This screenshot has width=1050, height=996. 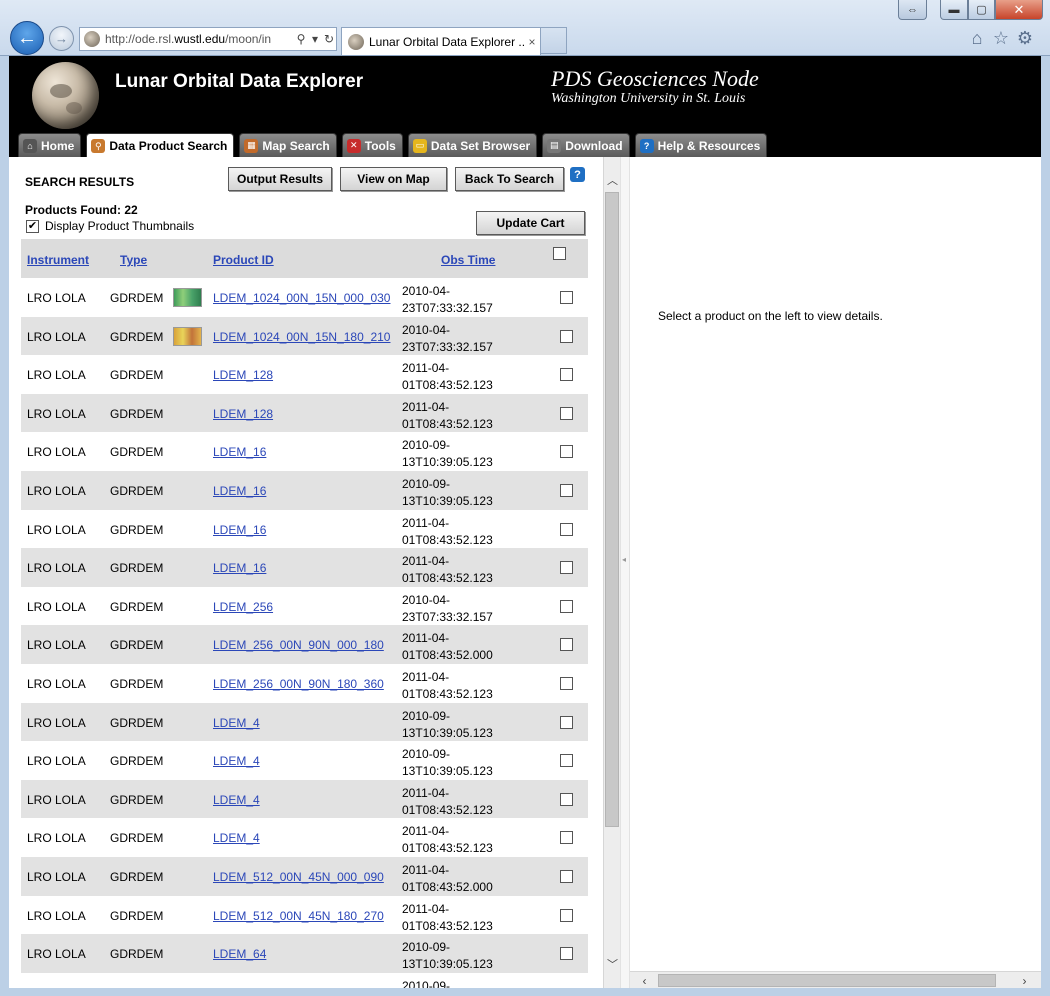 I want to click on tab-tools: ✕ Tools, so click(x=372, y=145).